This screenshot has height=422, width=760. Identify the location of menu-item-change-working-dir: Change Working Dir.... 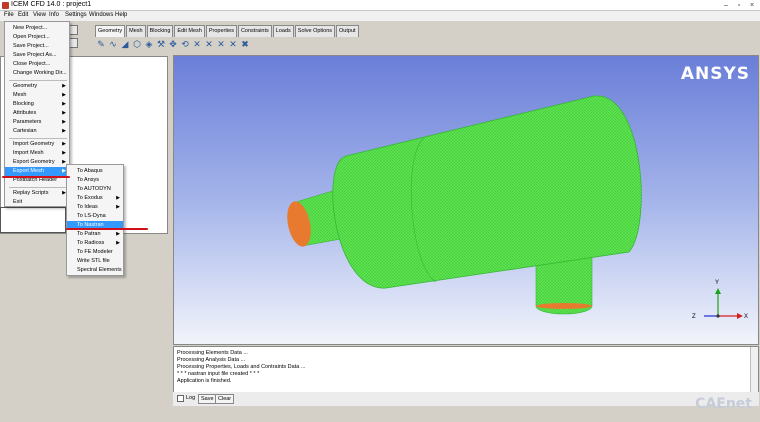
(37, 73).